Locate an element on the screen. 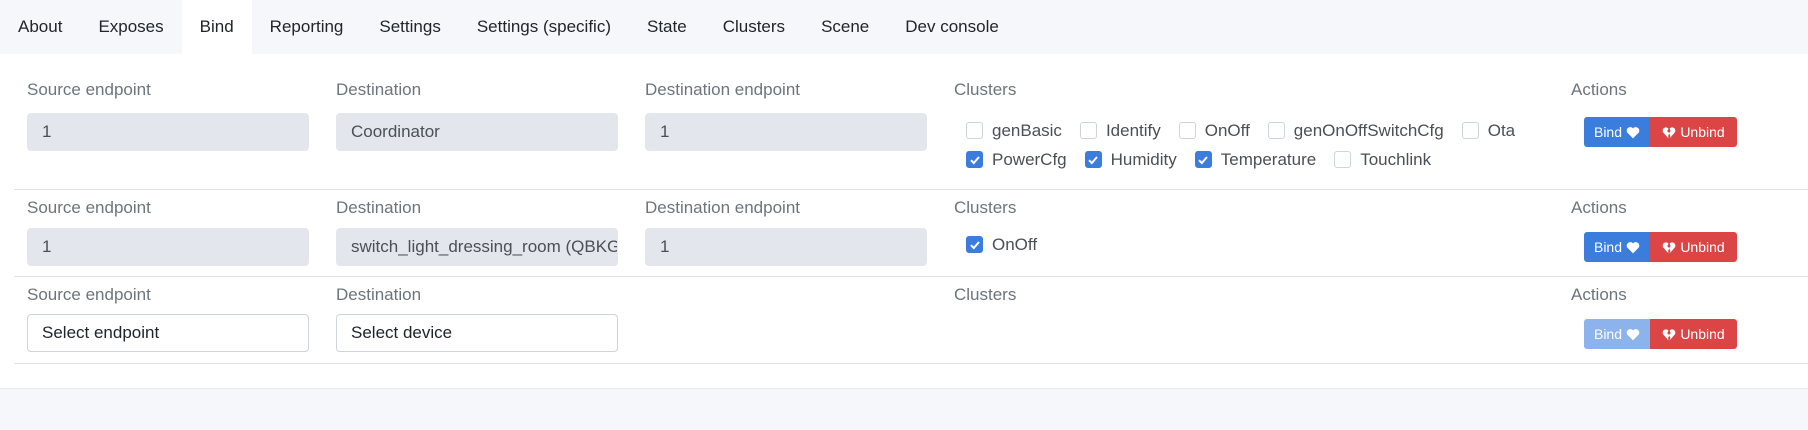 The image size is (1808, 430). cluster-checkbox-touchlink: Touchlink is located at coordinates (1382, 160).